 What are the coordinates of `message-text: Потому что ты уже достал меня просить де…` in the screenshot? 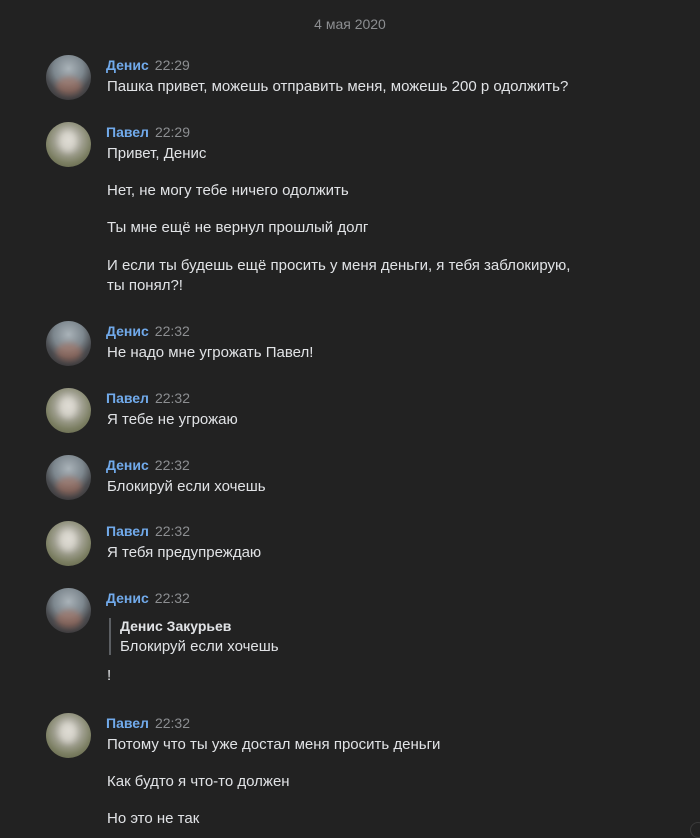 It's located at (274, 744).